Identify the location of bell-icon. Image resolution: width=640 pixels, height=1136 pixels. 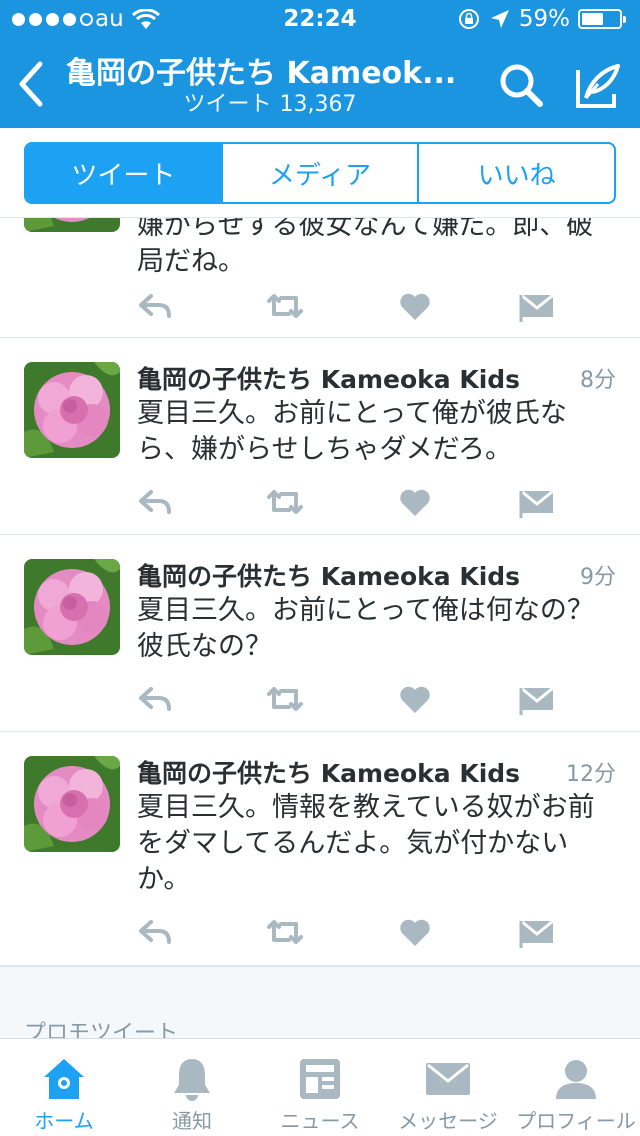
(192, 1080).